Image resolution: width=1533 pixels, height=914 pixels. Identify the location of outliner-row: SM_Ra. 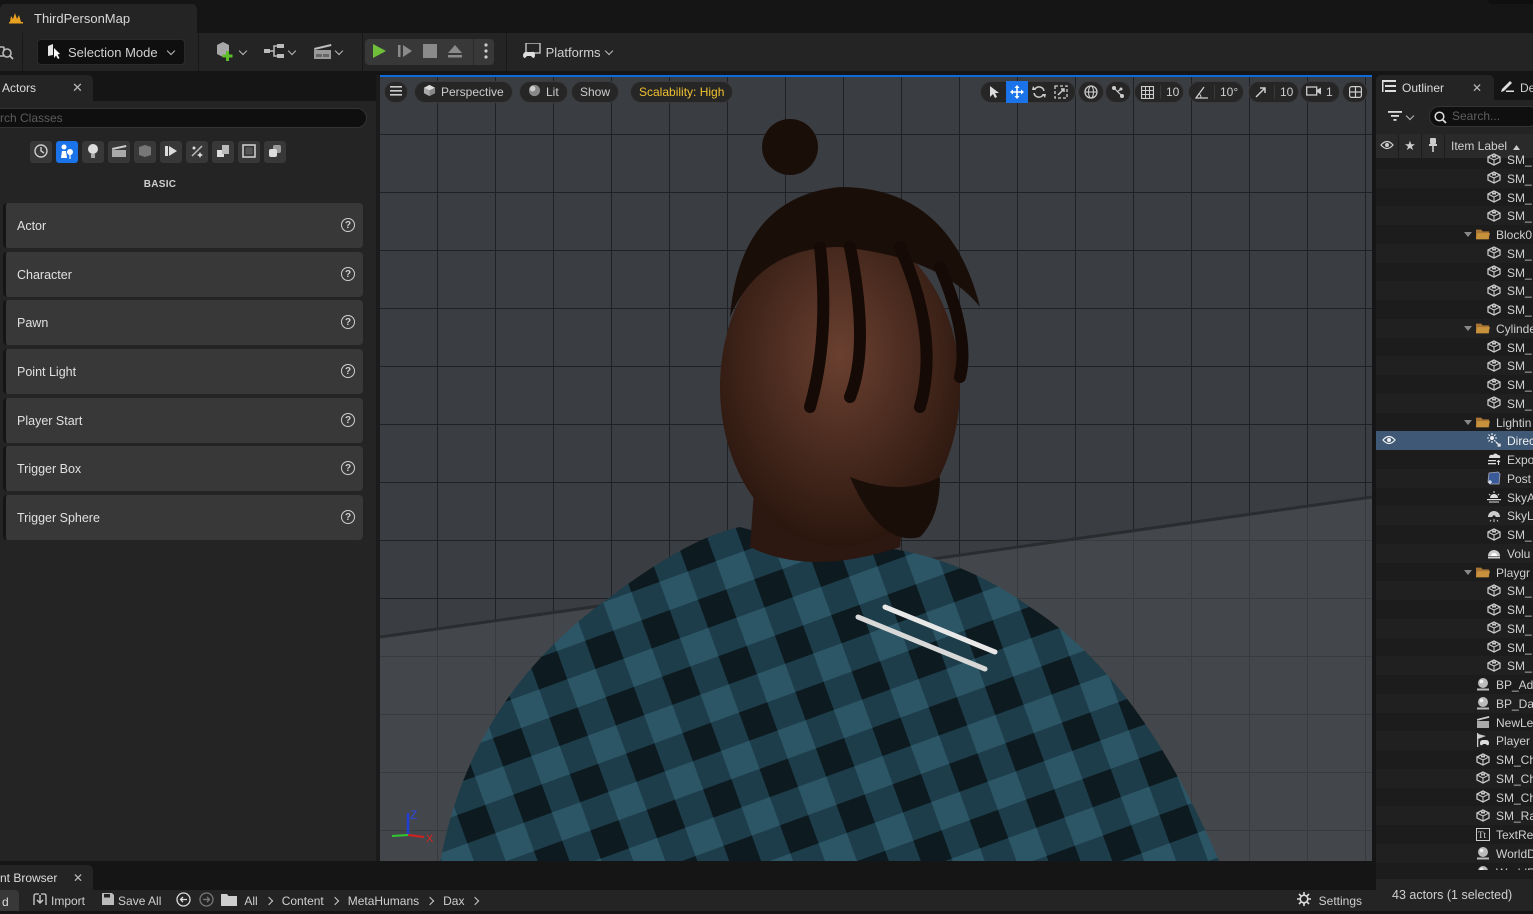
(1454, 815).